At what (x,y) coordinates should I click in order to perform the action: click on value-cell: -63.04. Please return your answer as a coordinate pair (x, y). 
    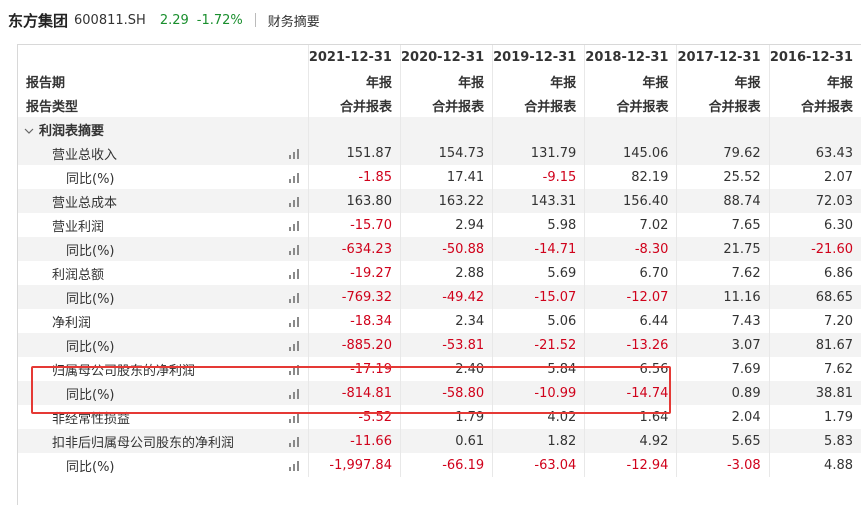
    Looking at the image, I should click on (538, 465).